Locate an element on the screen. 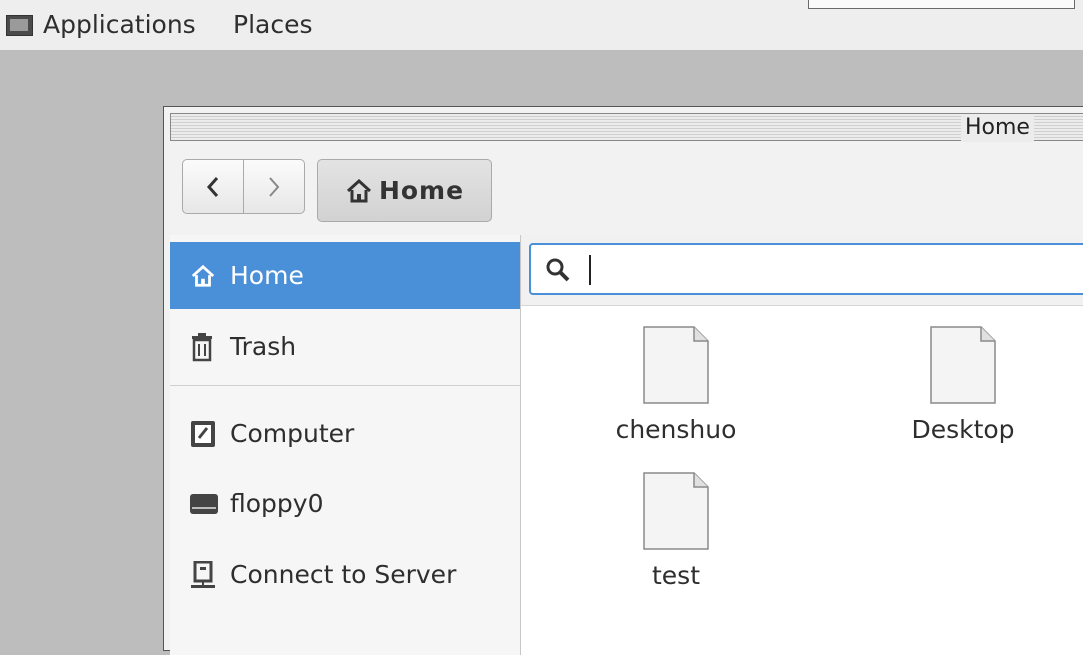  search-bar is located at coordinates (802, 270).